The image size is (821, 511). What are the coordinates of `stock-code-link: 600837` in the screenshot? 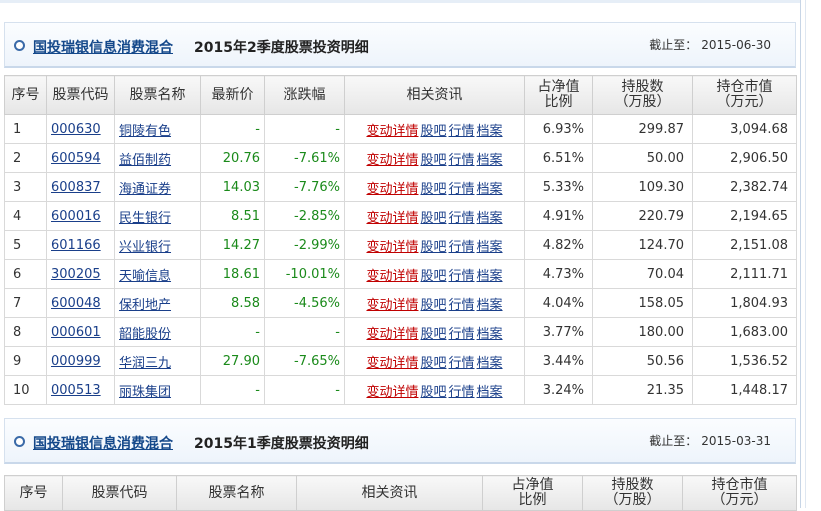 It's located at (76, 187).